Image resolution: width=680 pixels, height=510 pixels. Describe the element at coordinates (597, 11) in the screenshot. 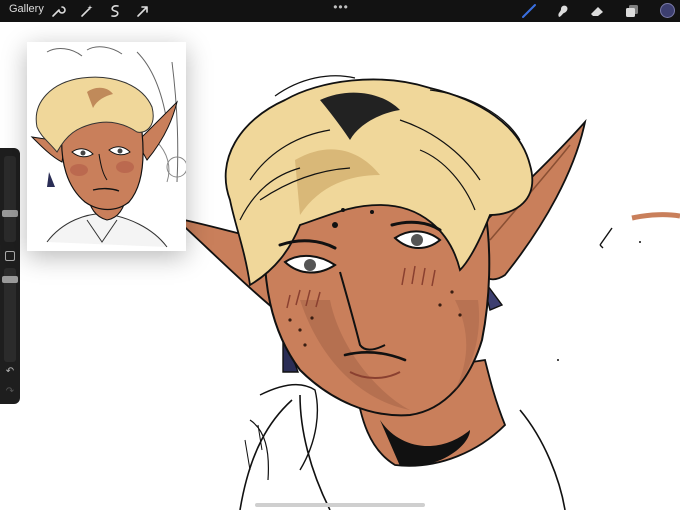

I see `eraser-icon` at that location.